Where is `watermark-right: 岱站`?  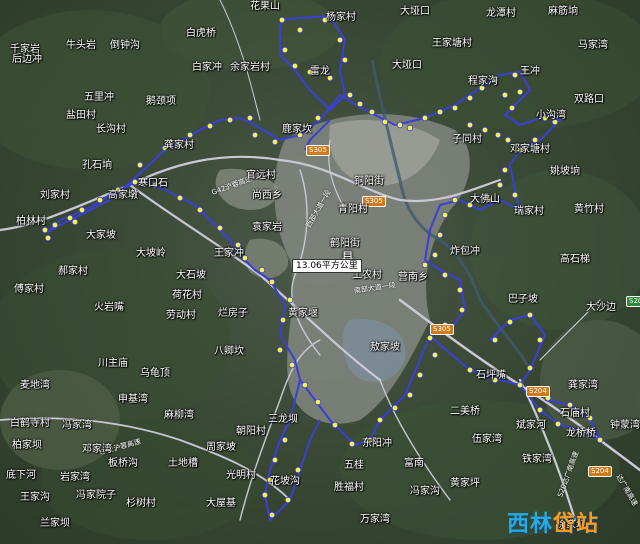 watermark-right: 岱站 is located at coordinates (576, 524).